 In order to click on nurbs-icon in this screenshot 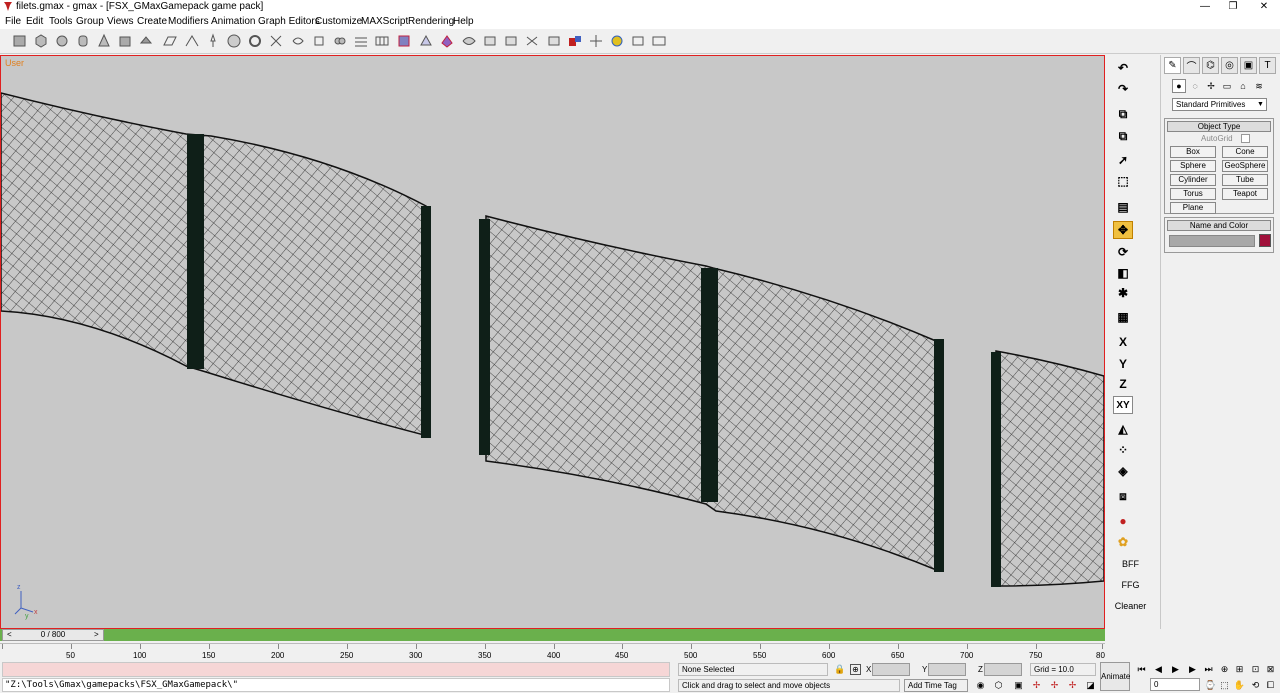, I will do `click(426, 41)`.